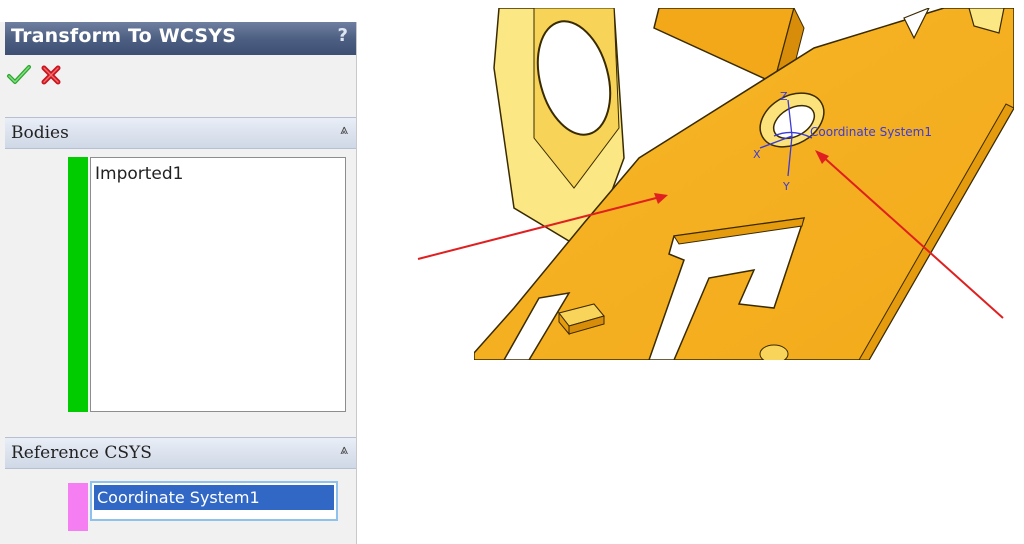  I want to click on csys-name-label: Coordinate System1, so click(871, 132).